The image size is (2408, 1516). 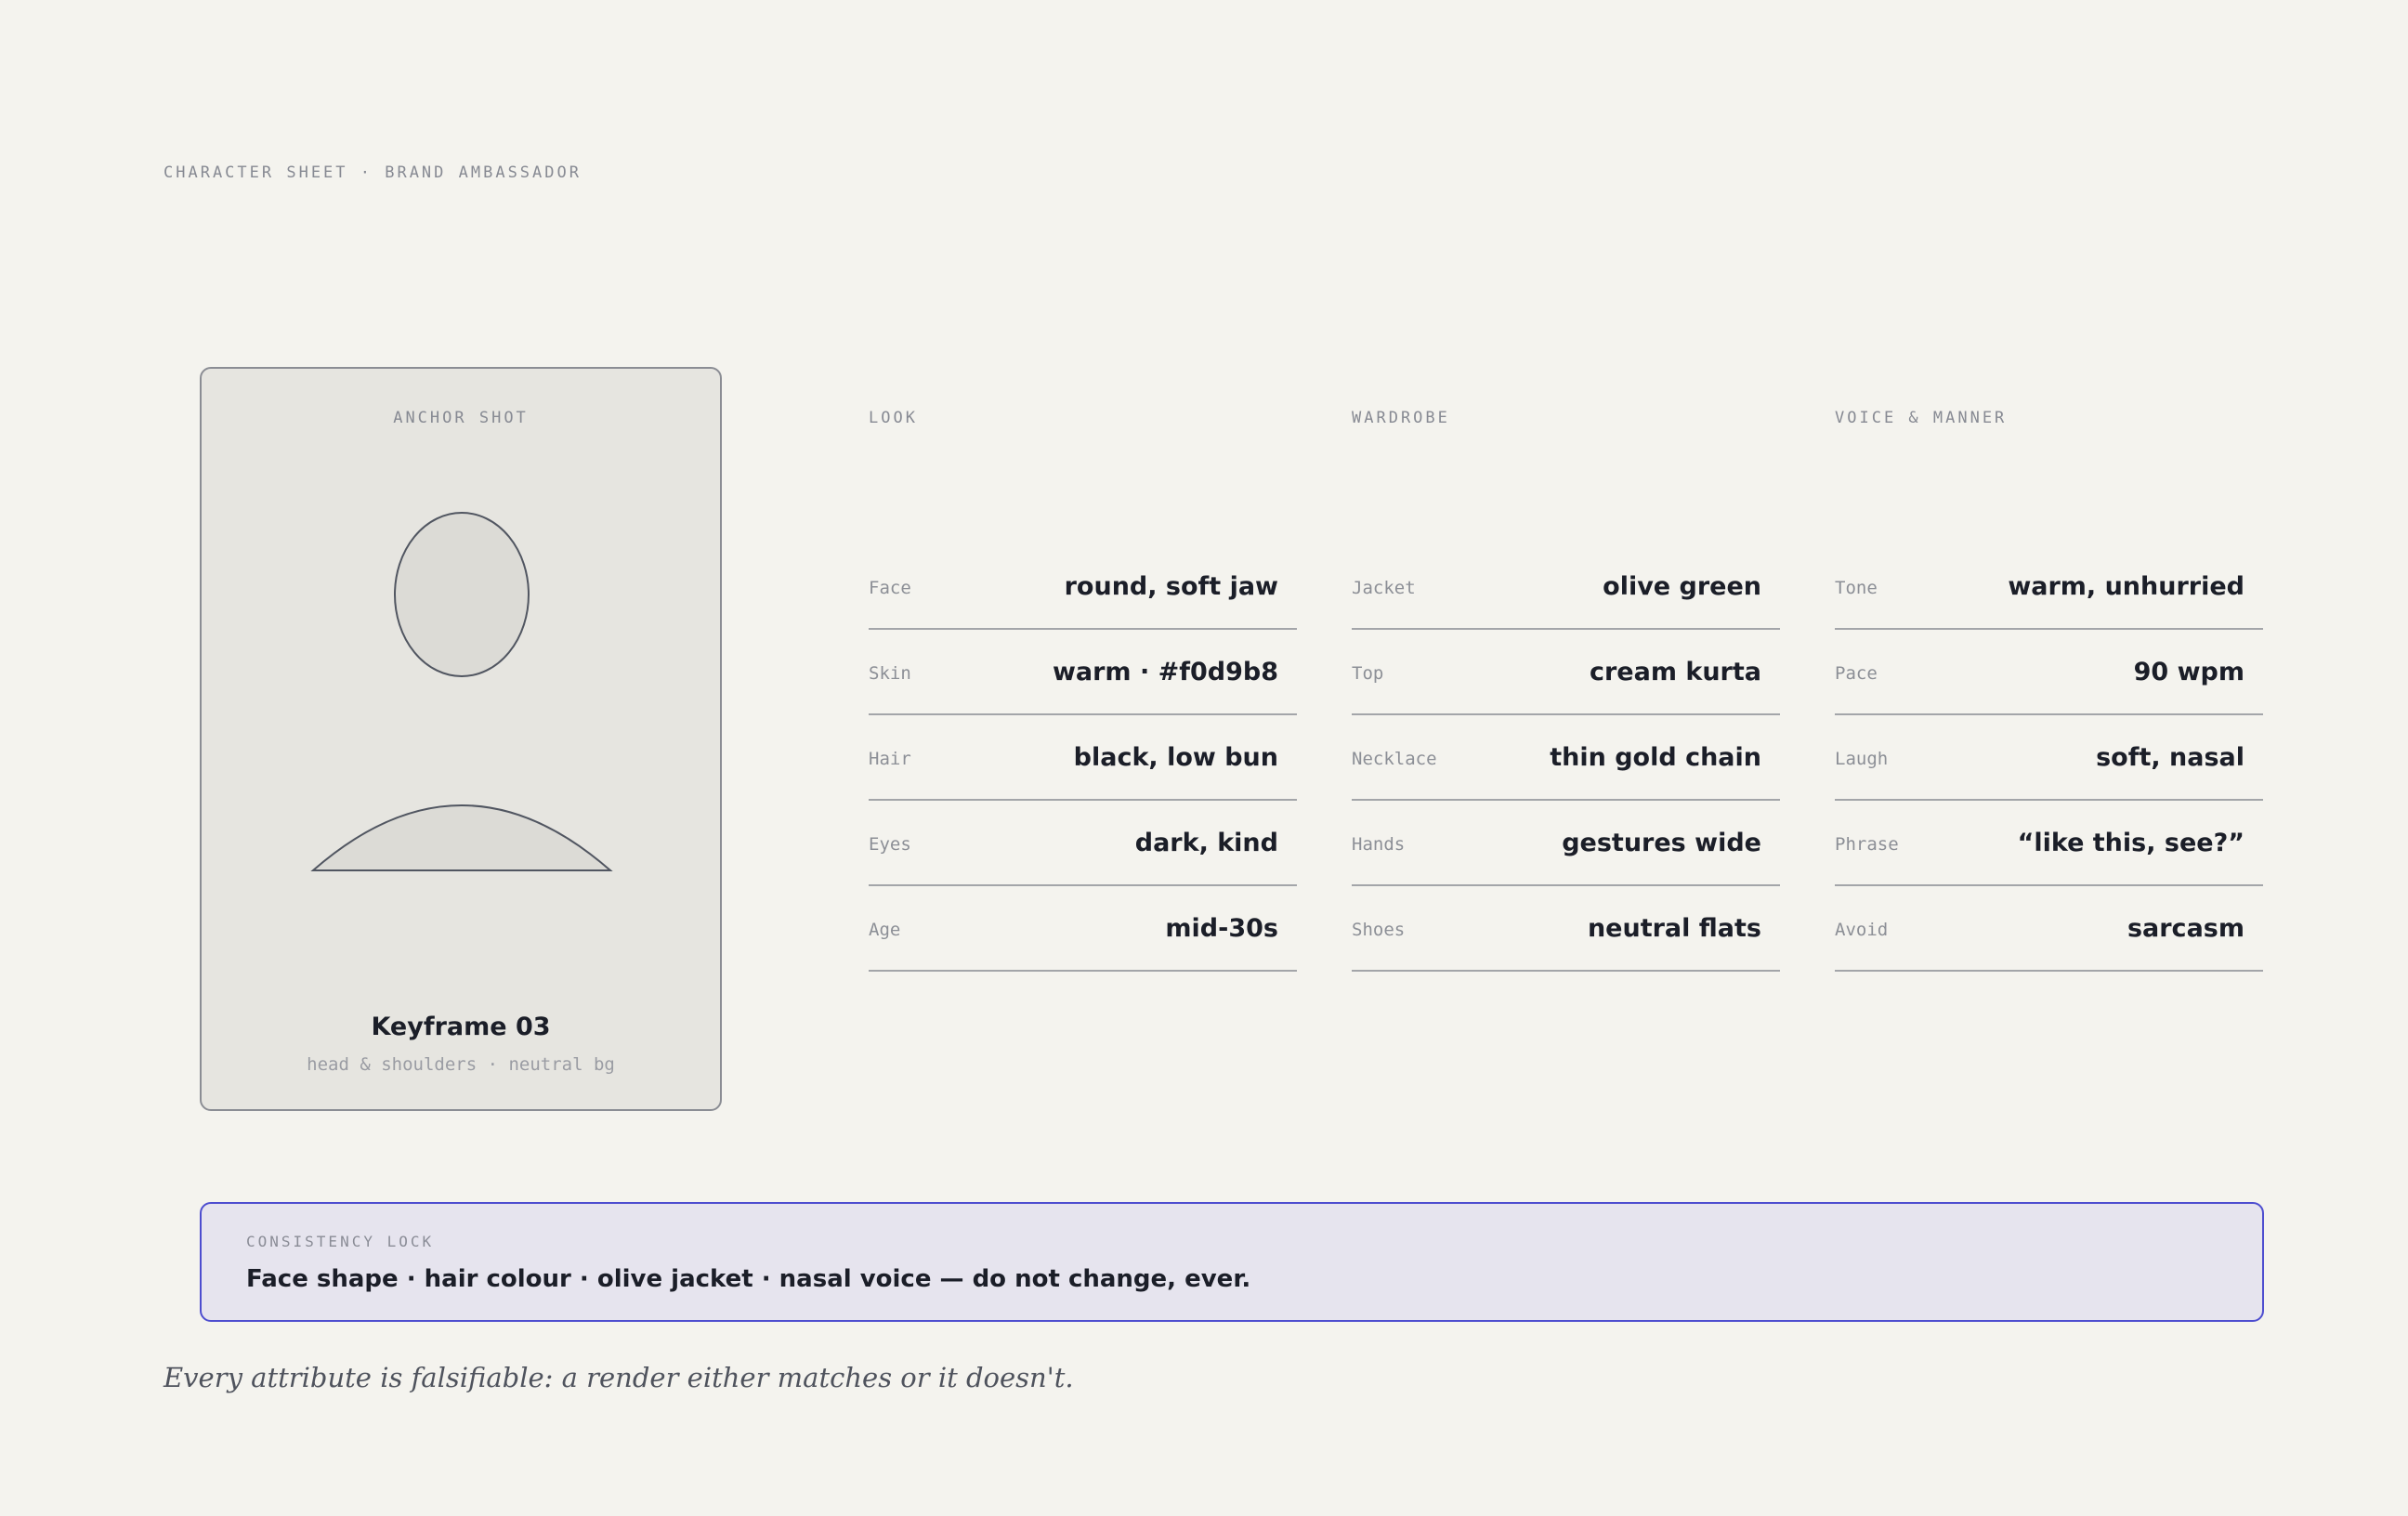 I want to click on attribute-row: Top cream kurta, so click(x=1566, y=672).